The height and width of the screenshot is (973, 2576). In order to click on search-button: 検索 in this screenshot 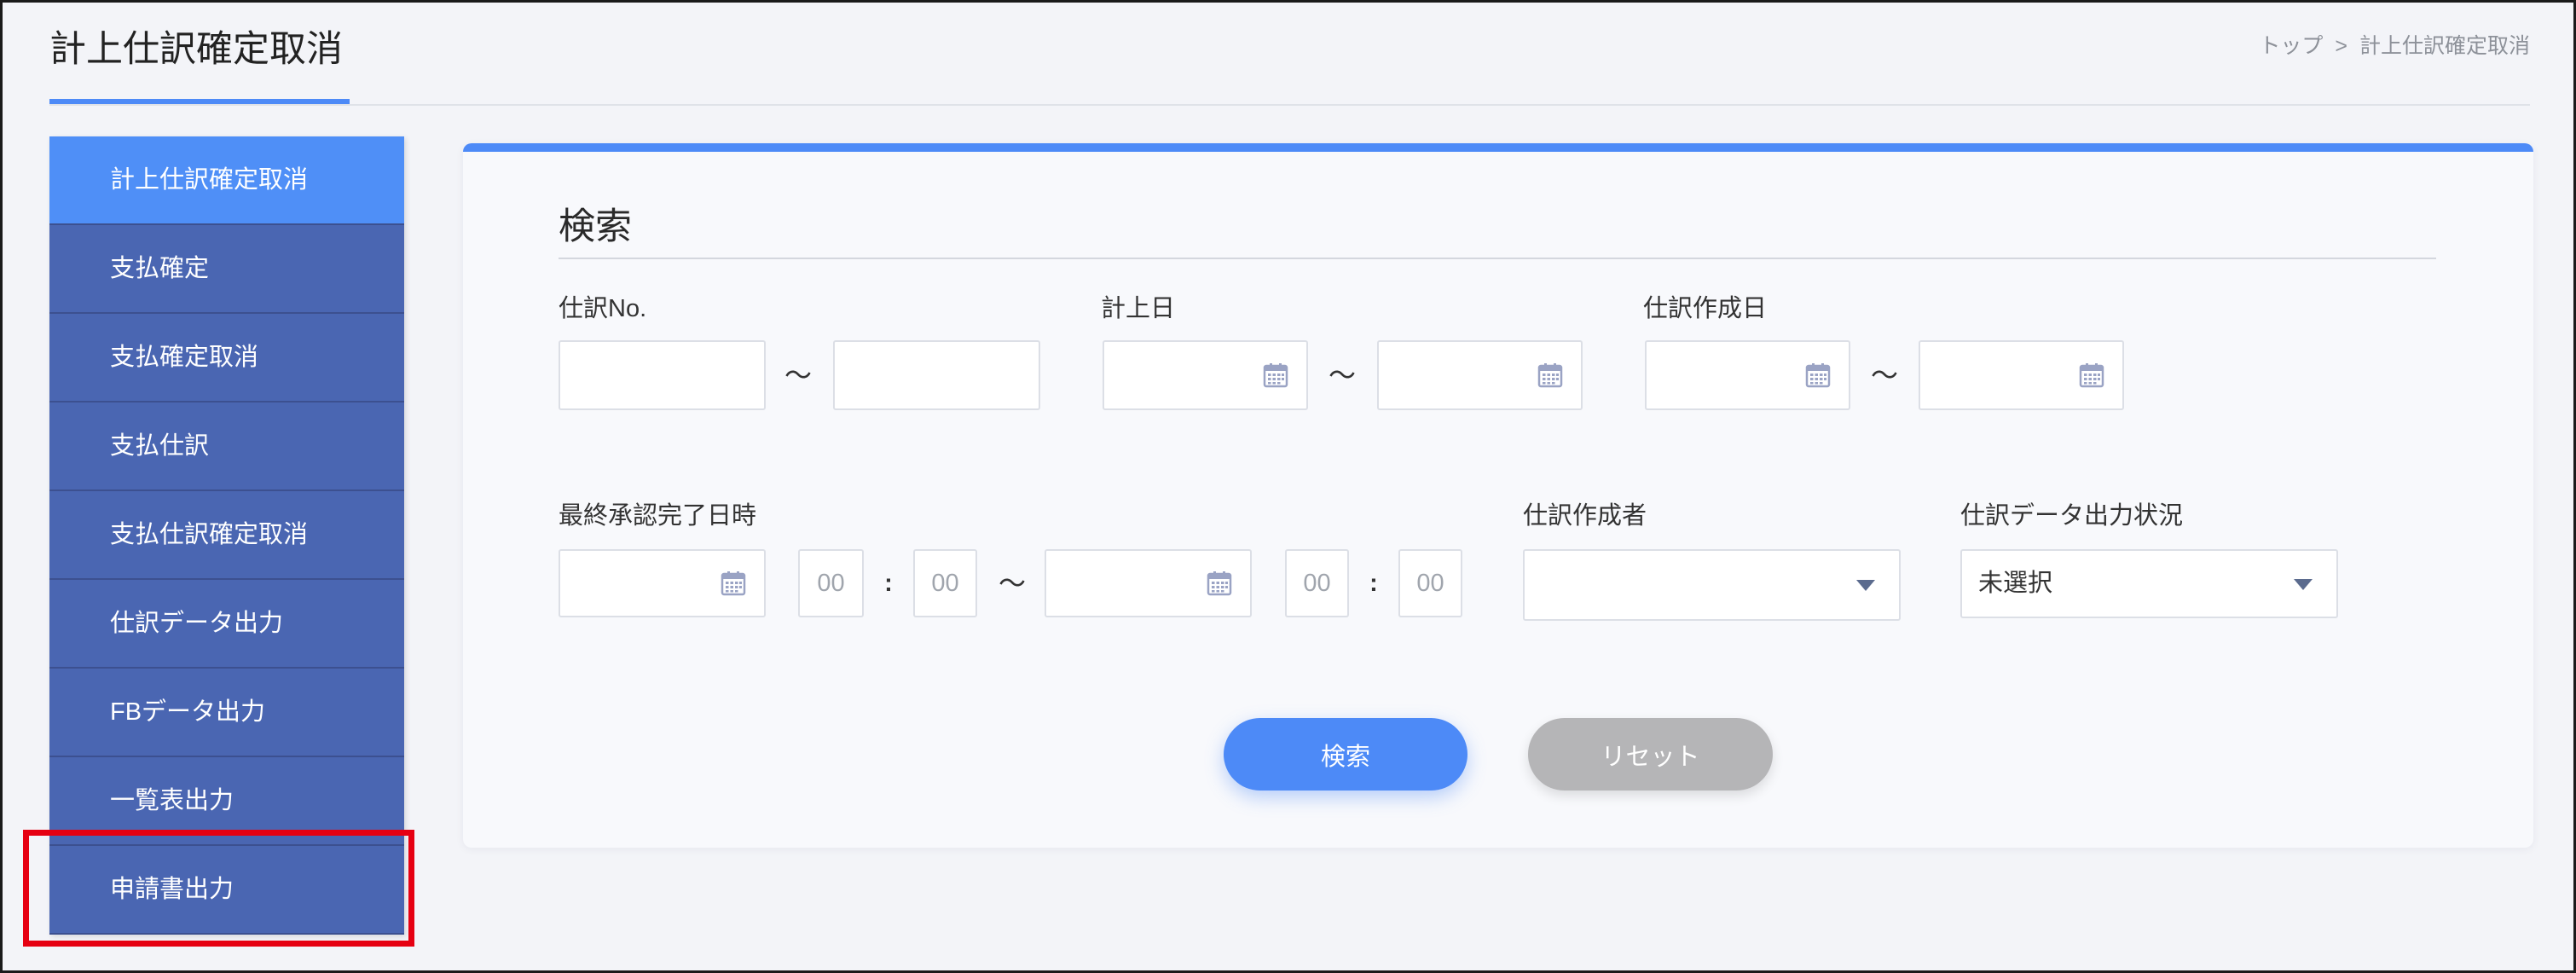, I will do `click(1346, 754)`.